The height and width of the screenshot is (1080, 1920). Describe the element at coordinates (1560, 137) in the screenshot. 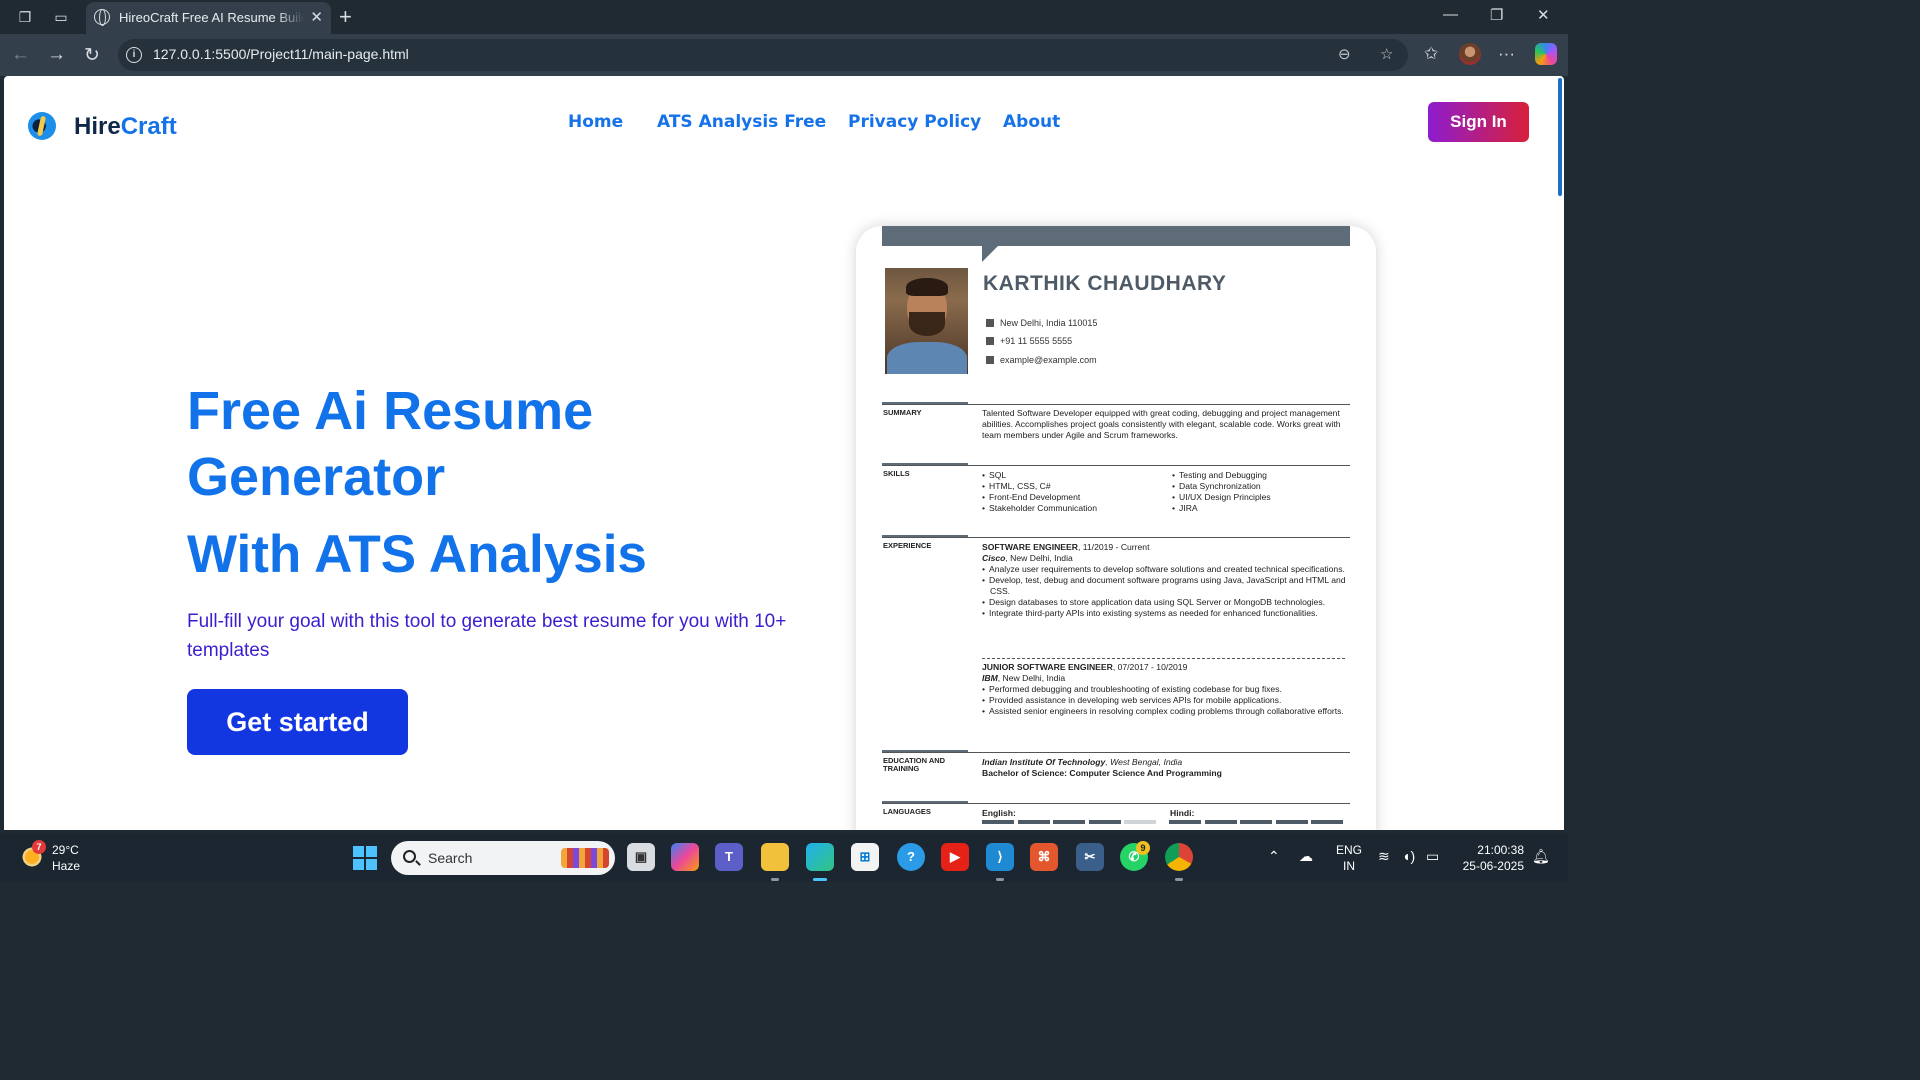

I see `page-scrollbar` at that location.